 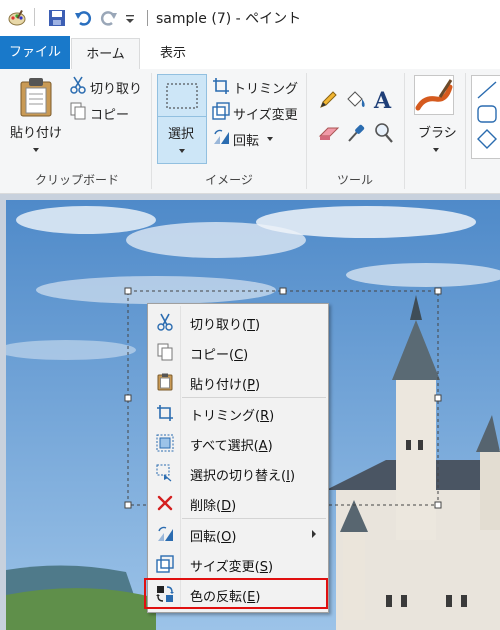 I want to click on menu-item-rotate: 回転(O), so click(x=238, y=534).